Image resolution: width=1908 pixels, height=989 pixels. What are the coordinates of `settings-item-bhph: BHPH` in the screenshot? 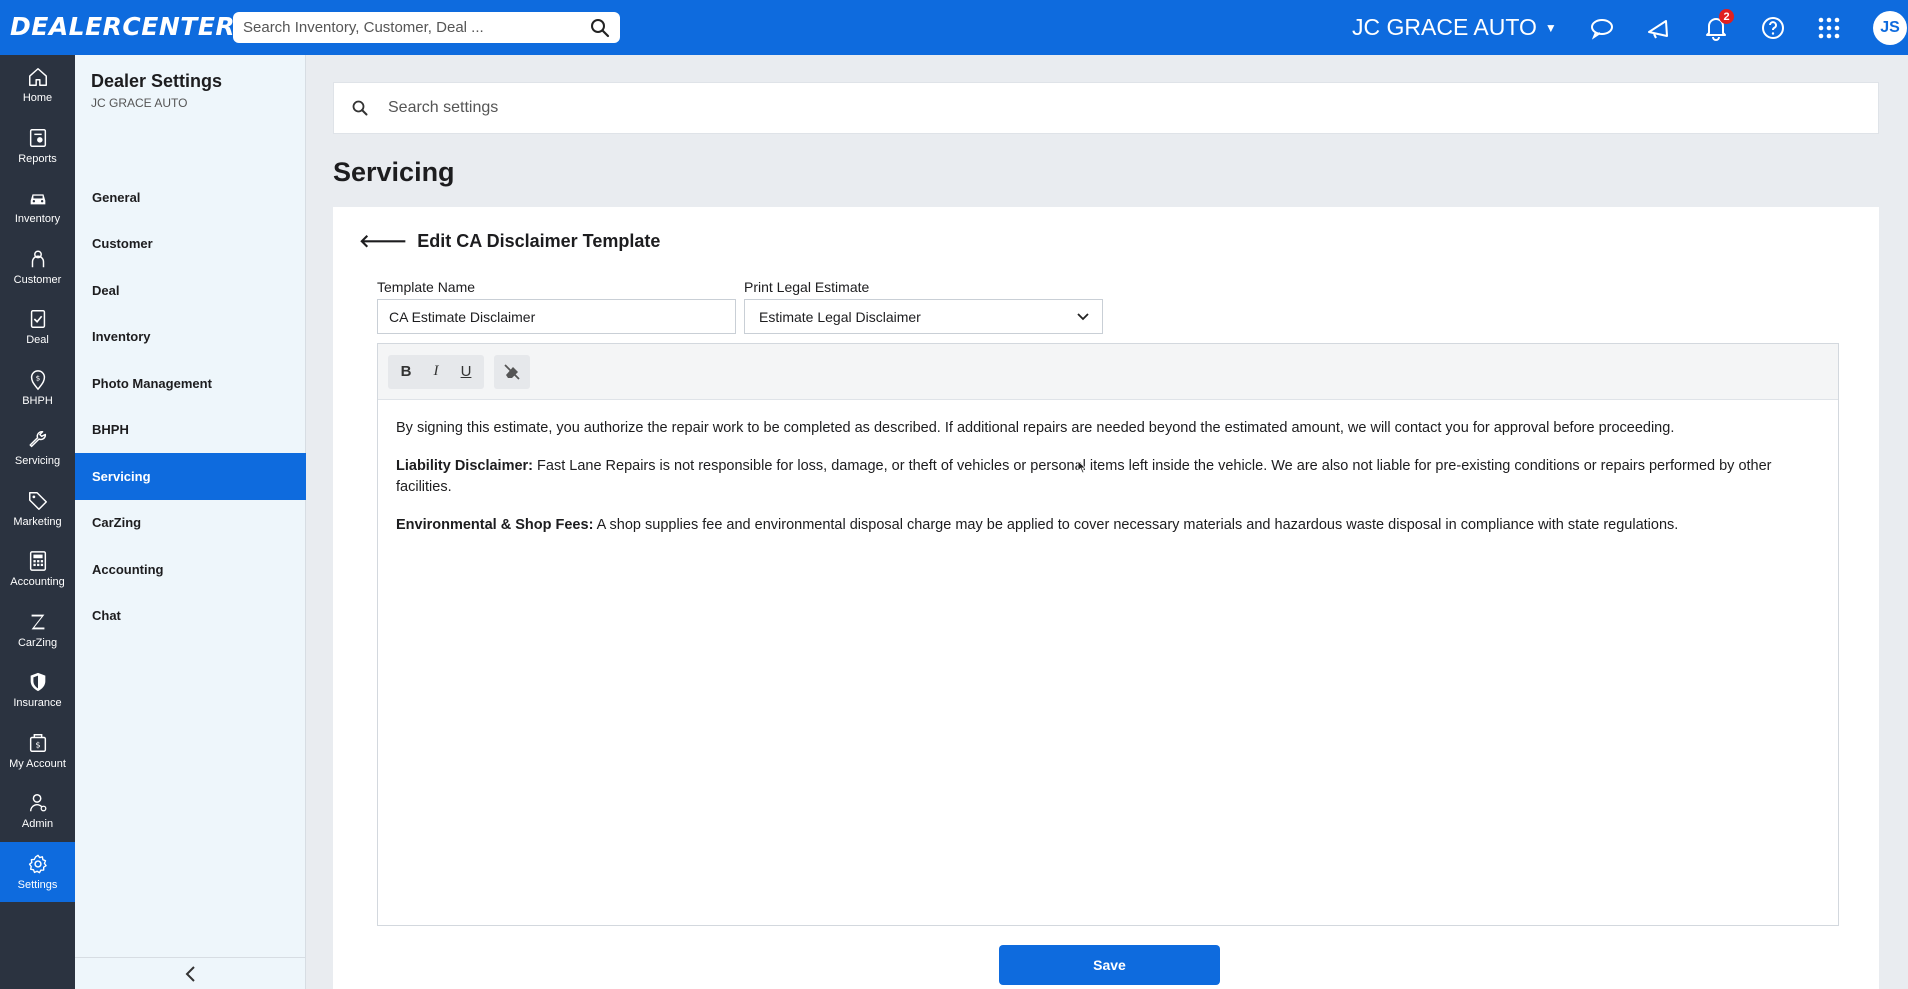 It's located at (190, 430).